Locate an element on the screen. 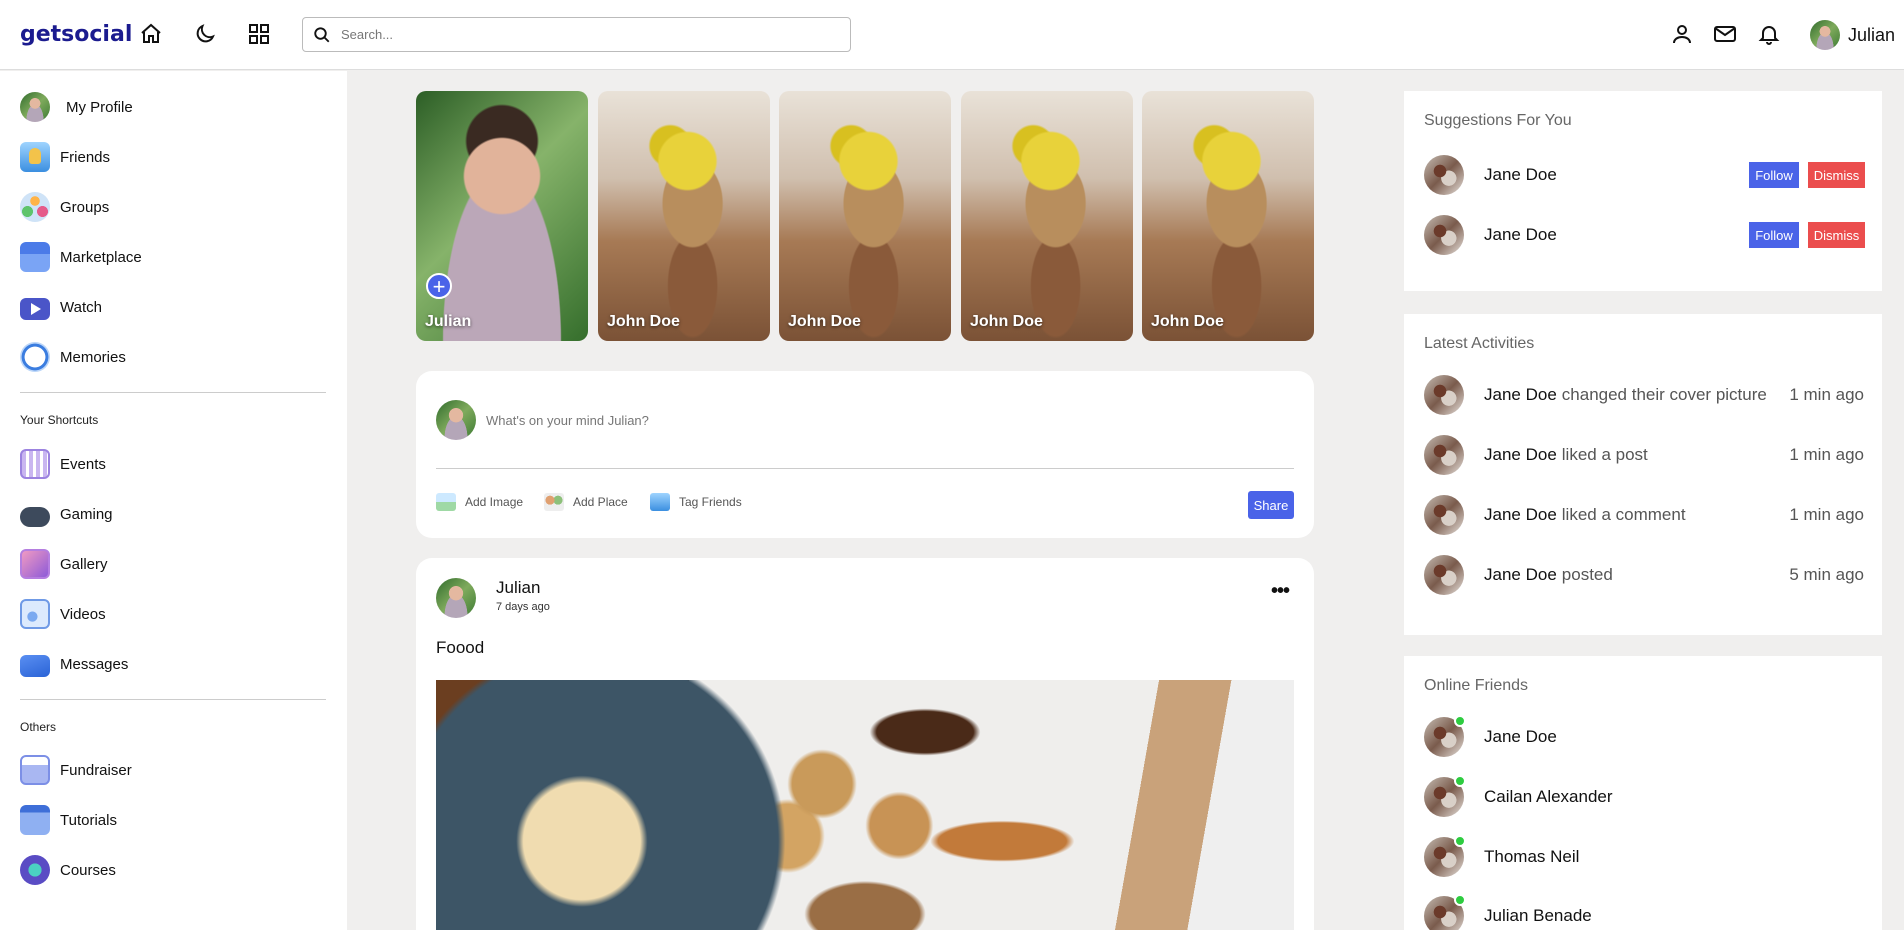  sidebar-item-label: Messages is located at coordinates (94, 664).